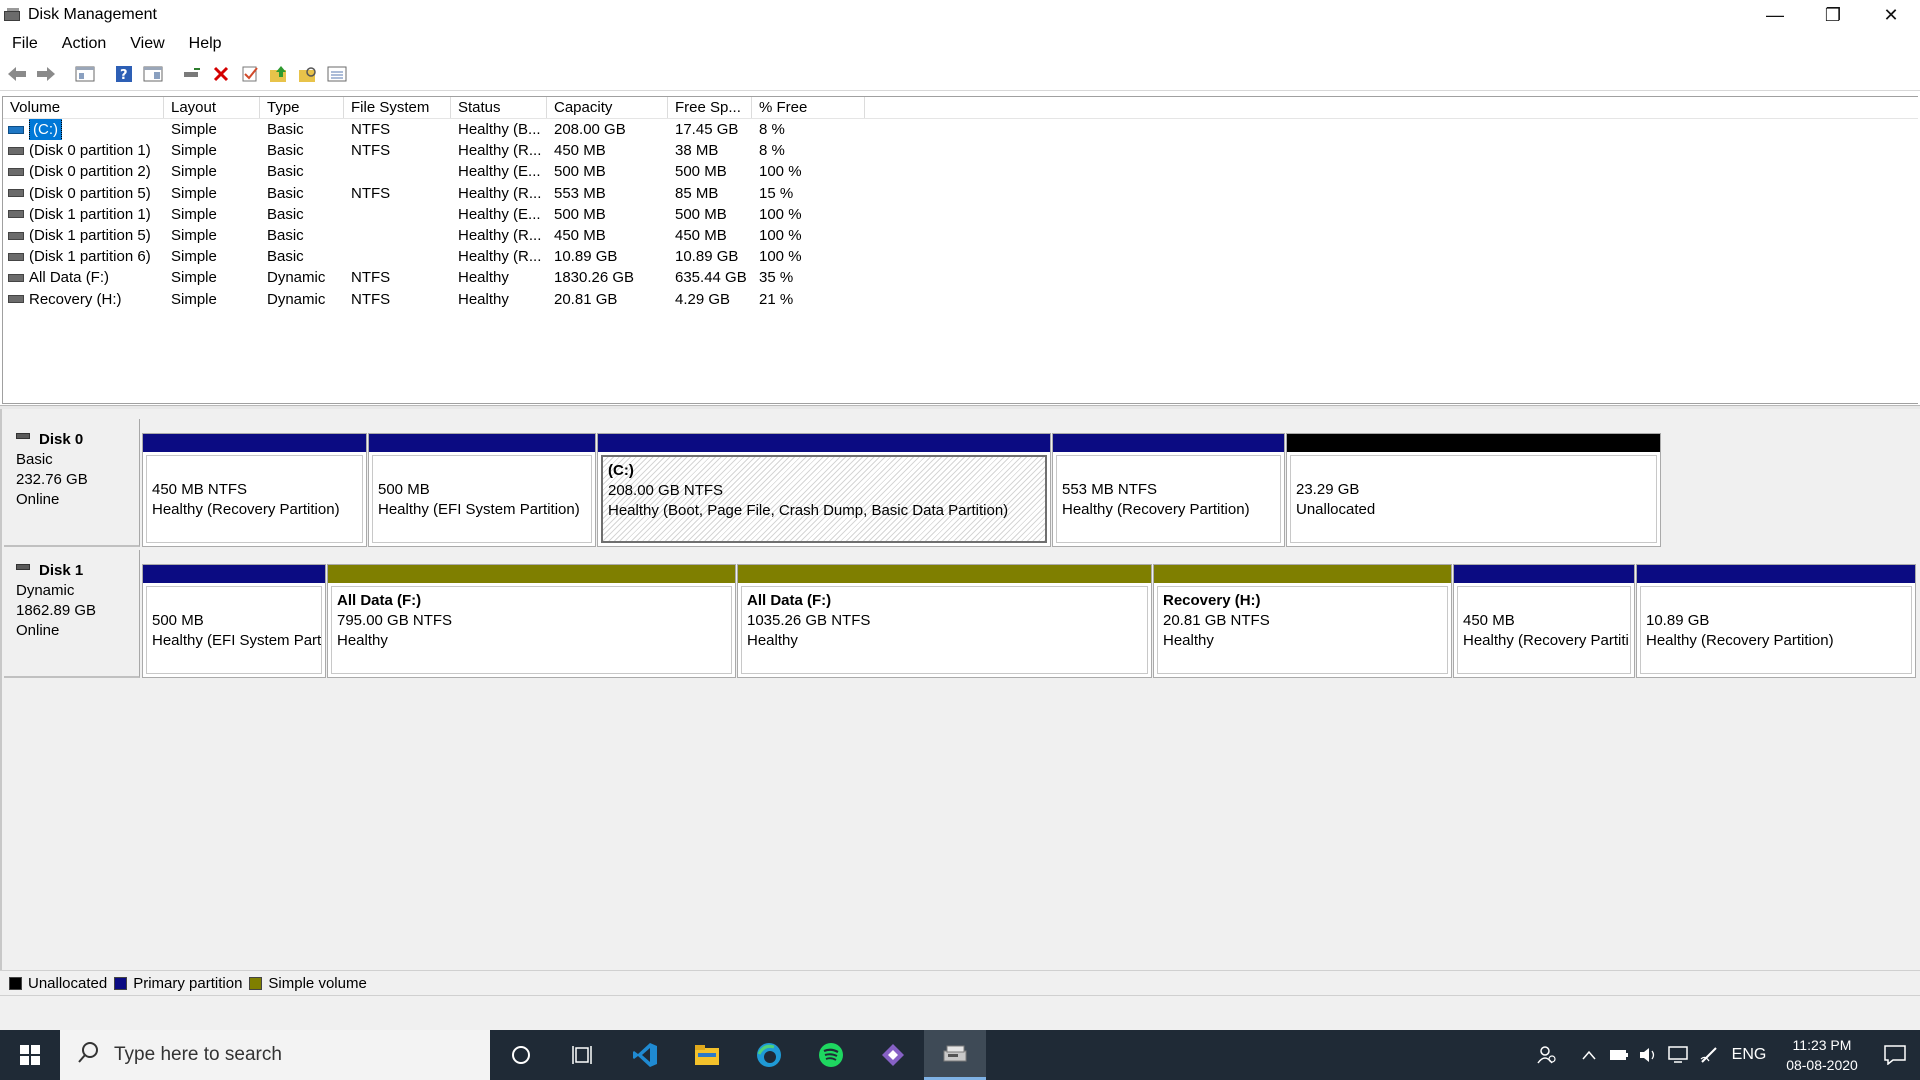 This screenshot has width=1920, height=1080. Describe the element at coordinates (397, 107) in the screenshot. I see `column-file-system: File System` at that location.